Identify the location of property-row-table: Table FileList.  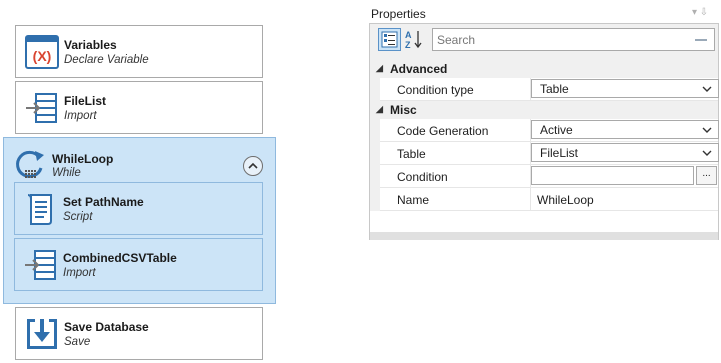
(544, 153).